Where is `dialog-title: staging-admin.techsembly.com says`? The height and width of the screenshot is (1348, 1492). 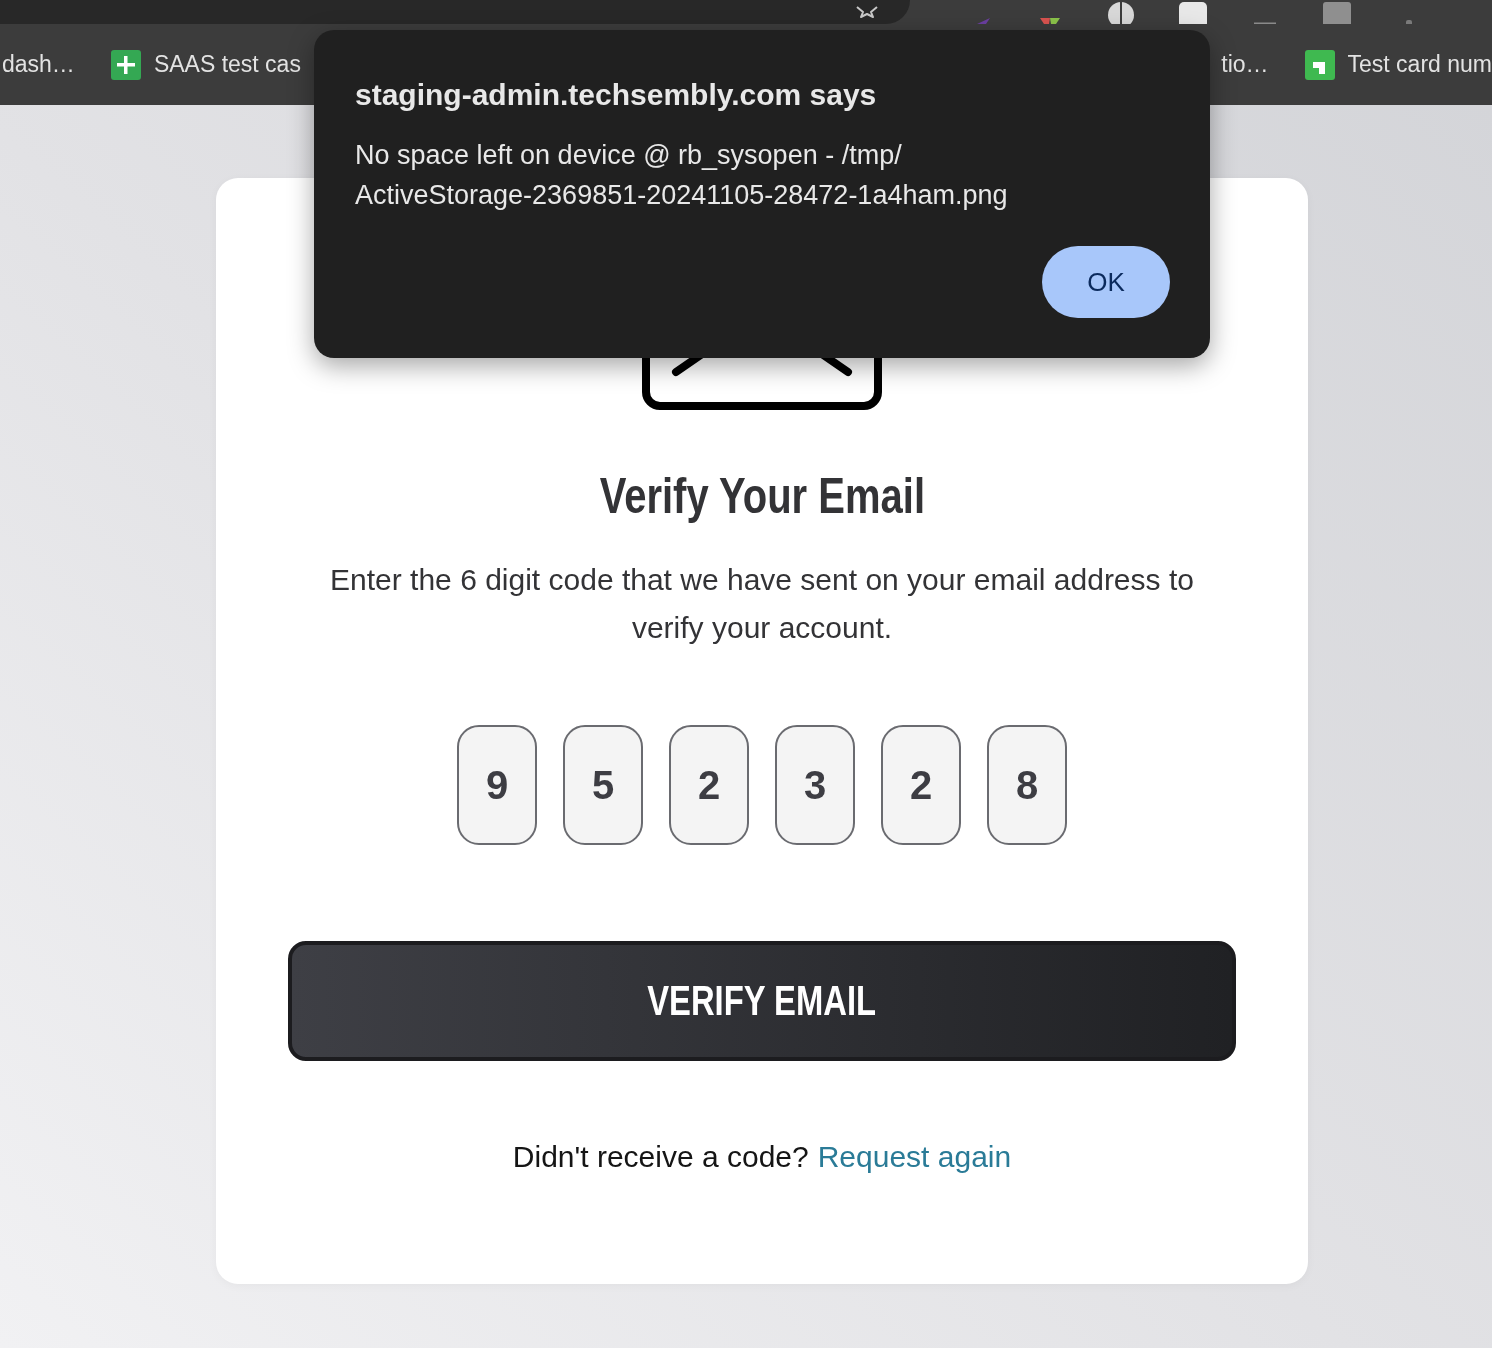 dialog-title: staging-admin.techsembly.com says is located at coordinates (616, 95).